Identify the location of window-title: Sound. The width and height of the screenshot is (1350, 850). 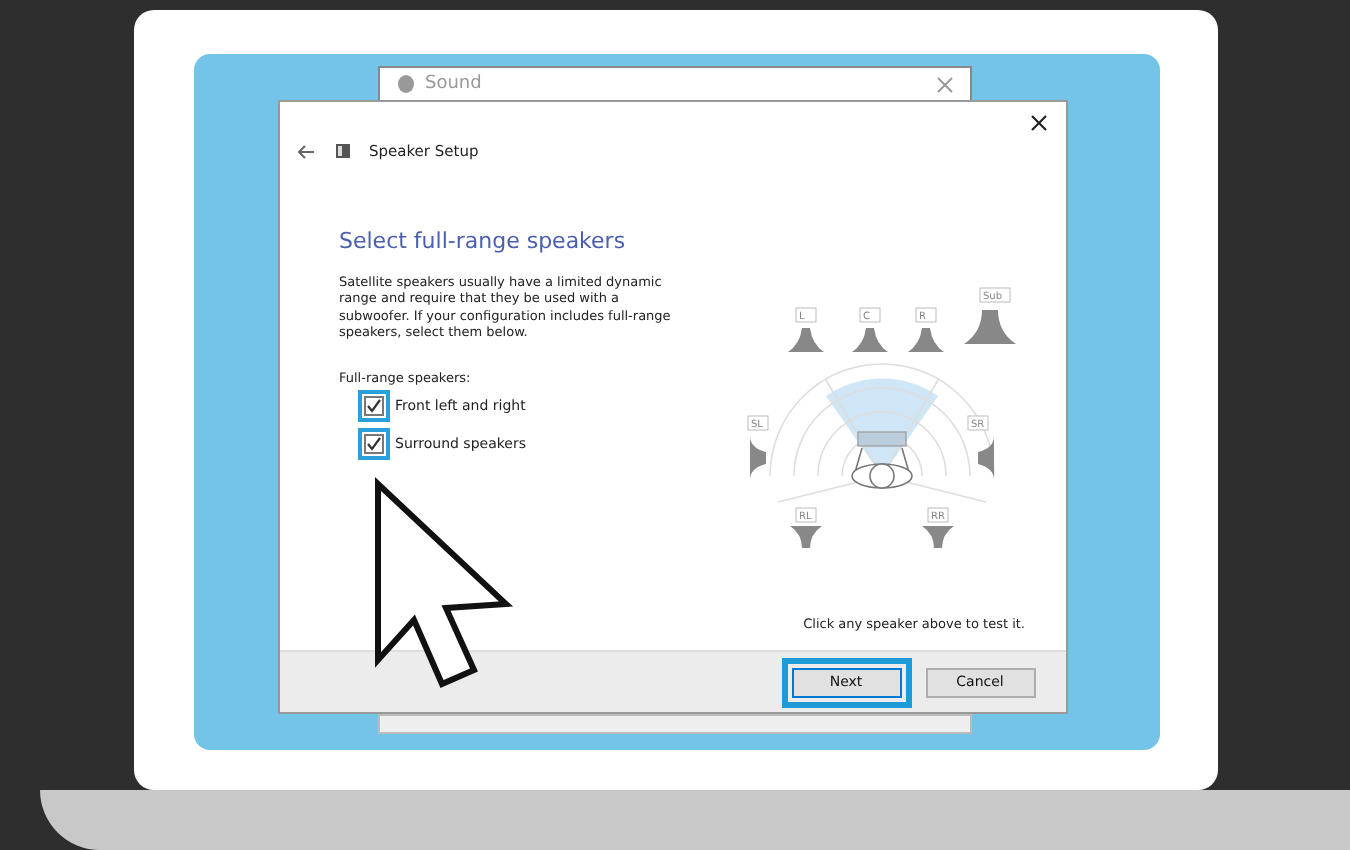
(453, 84).